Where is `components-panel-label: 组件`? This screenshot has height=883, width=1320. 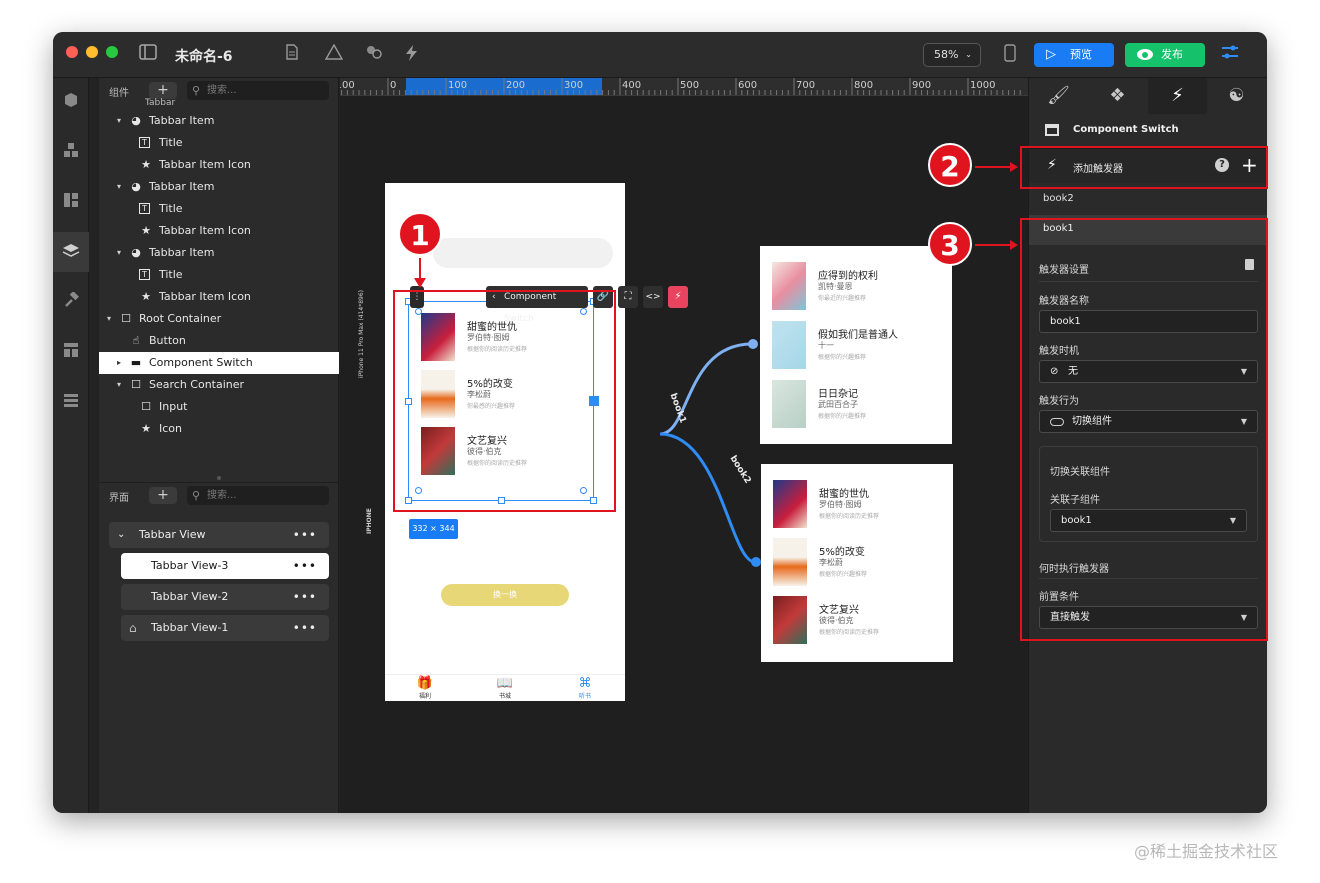
components-panel-label: 组件 is located at coordinates (119, 93).